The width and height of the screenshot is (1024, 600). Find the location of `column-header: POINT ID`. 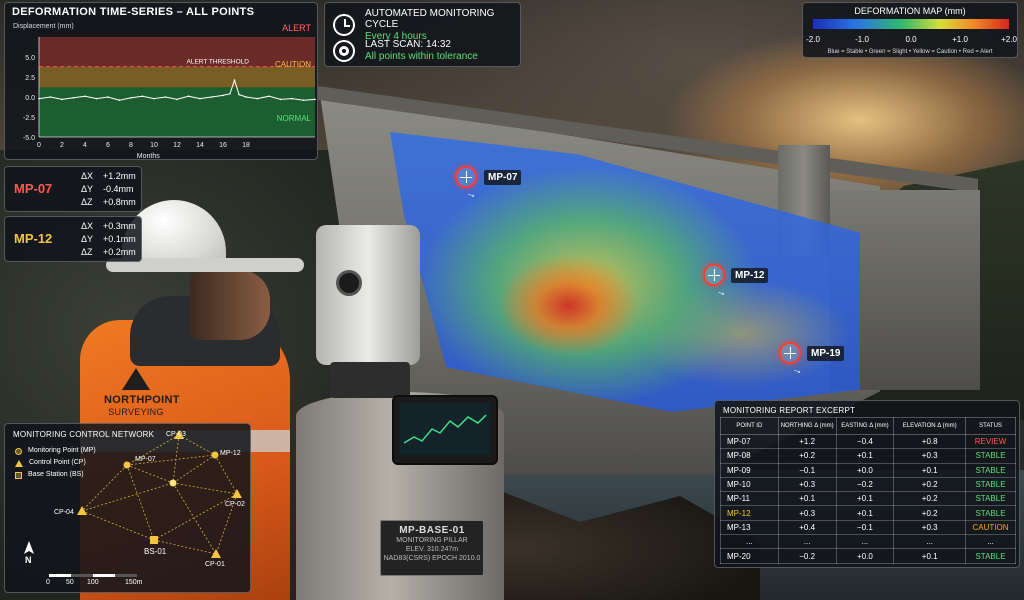

column-header: POINT ID is located at coordinates (749, 426).